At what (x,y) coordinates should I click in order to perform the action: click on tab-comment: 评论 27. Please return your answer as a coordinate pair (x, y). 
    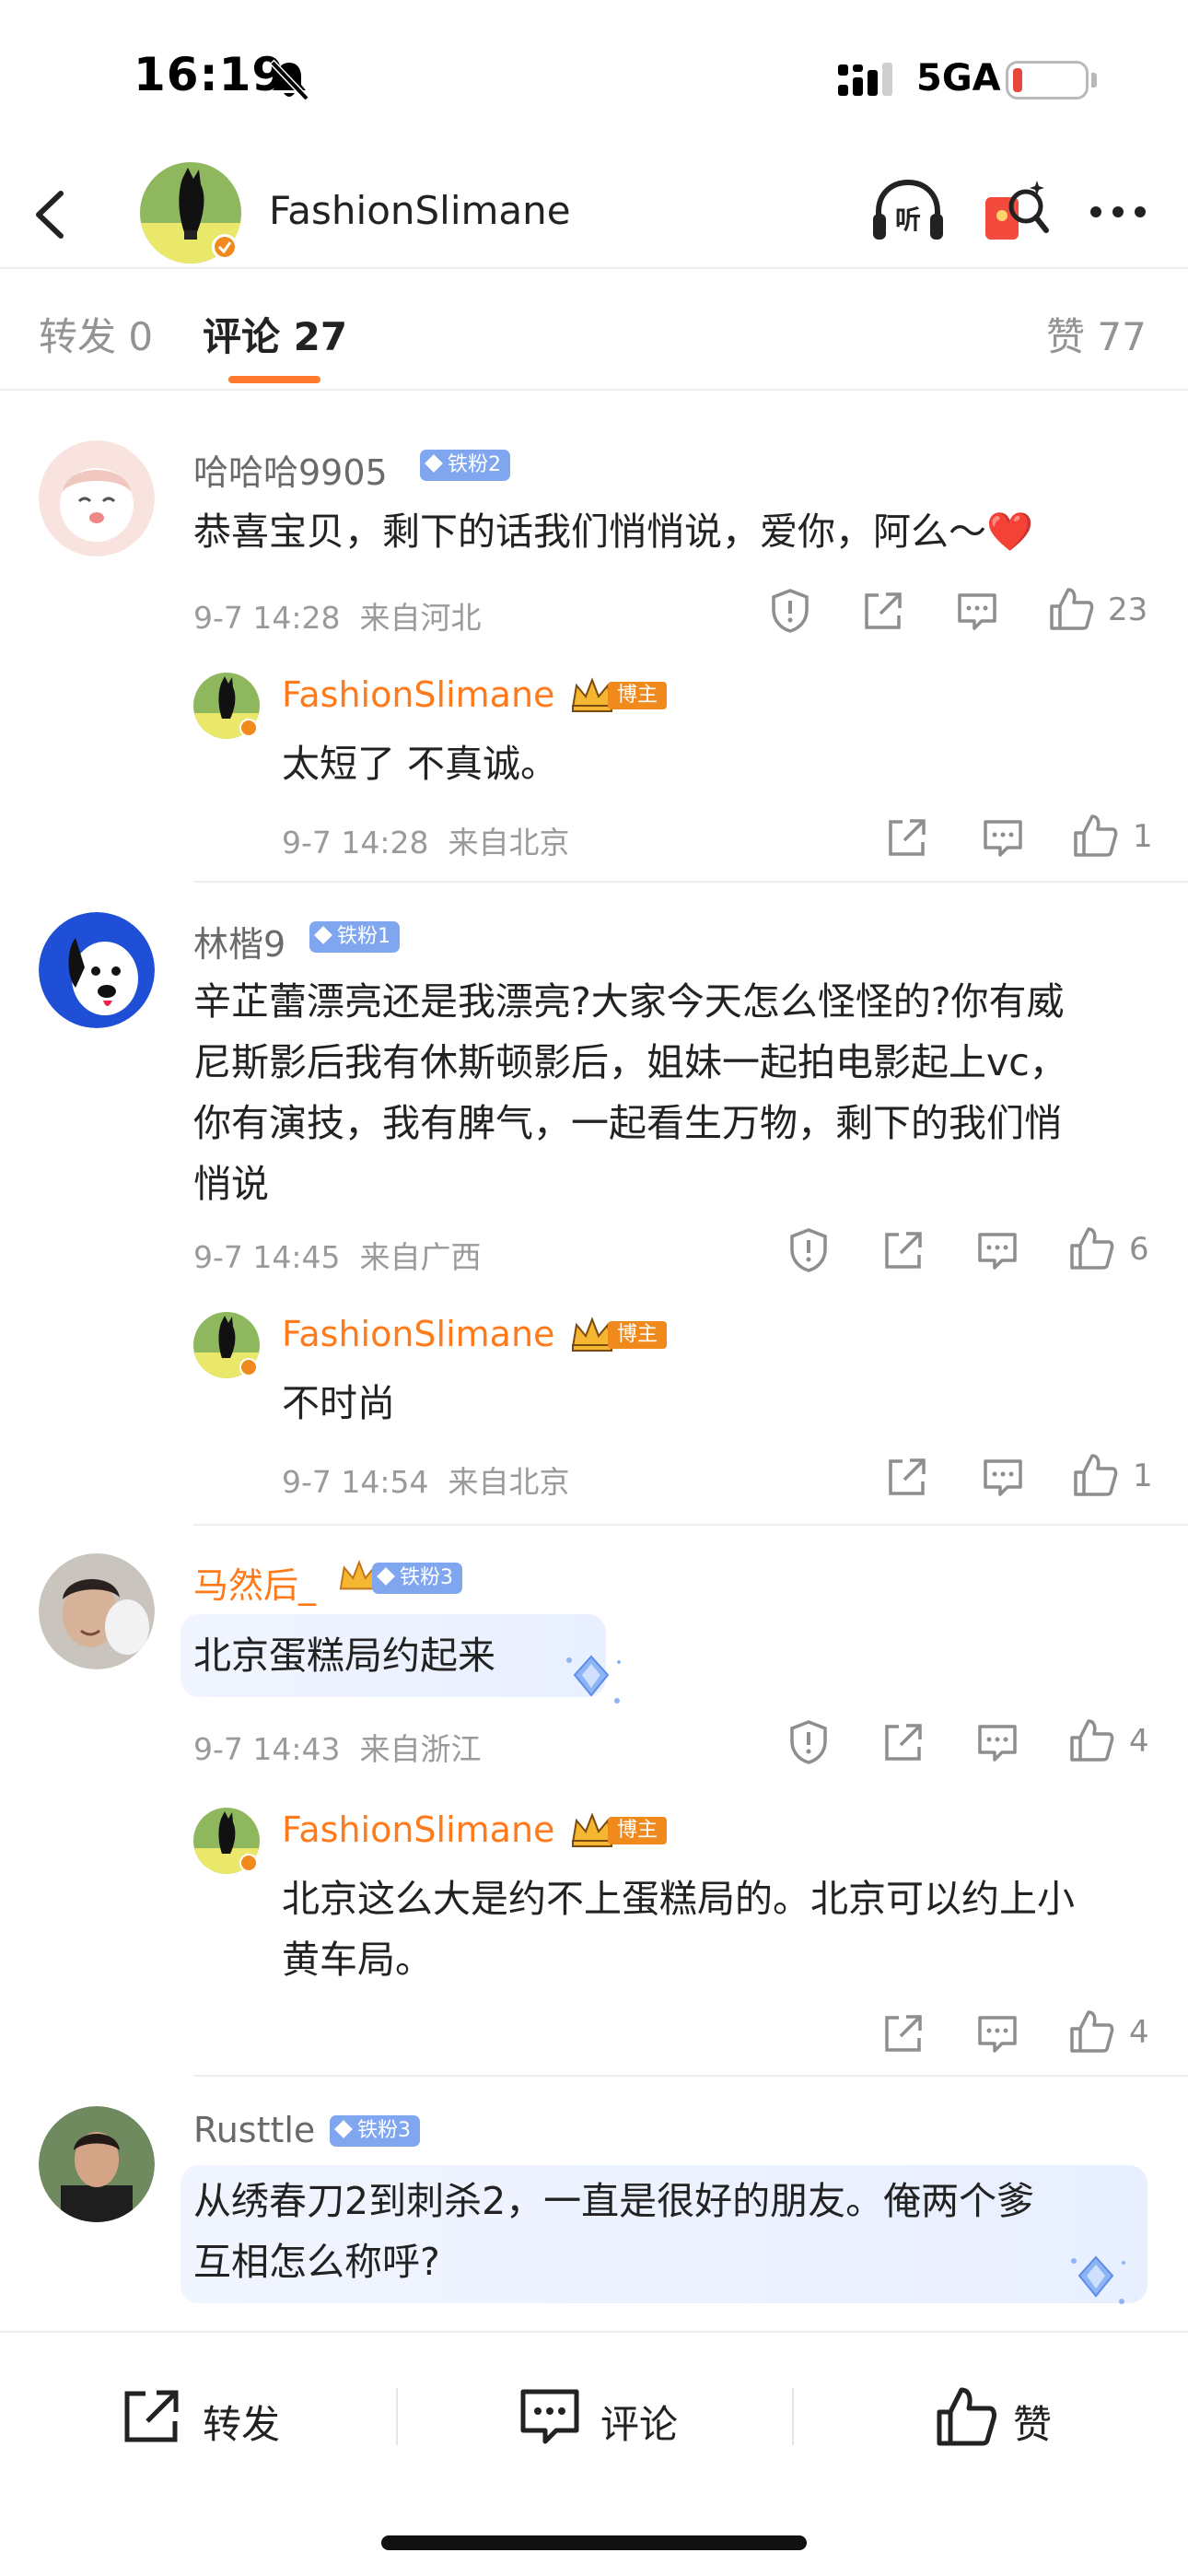
    Looking at the image, I should click on (275, 334).